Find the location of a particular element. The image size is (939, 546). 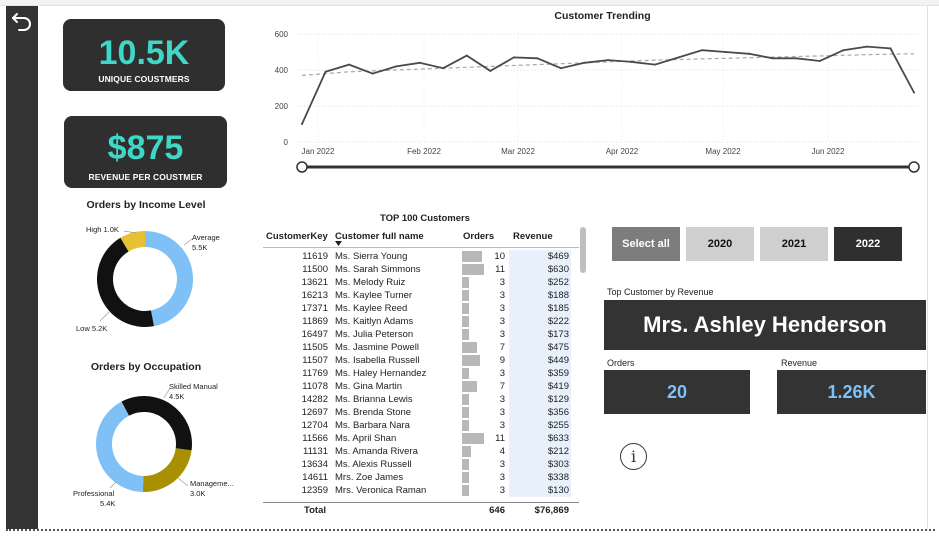

revenue-cell: $630 is located at coordinates (558, 269).